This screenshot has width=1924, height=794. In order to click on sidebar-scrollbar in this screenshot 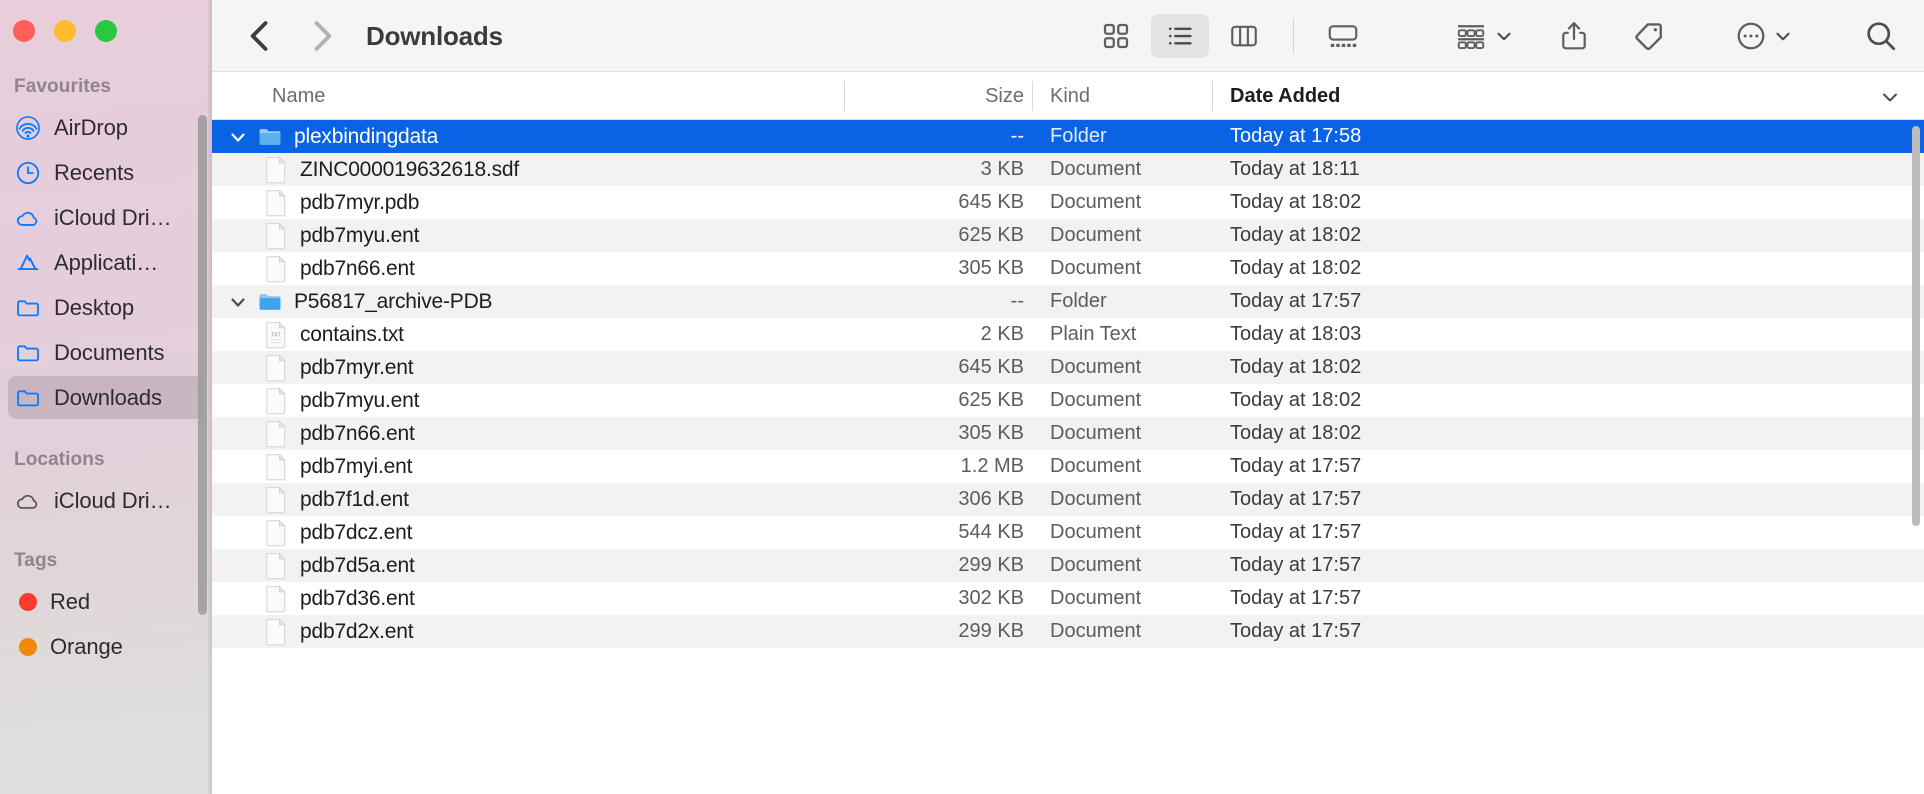, I will do `click(202, 365)`.